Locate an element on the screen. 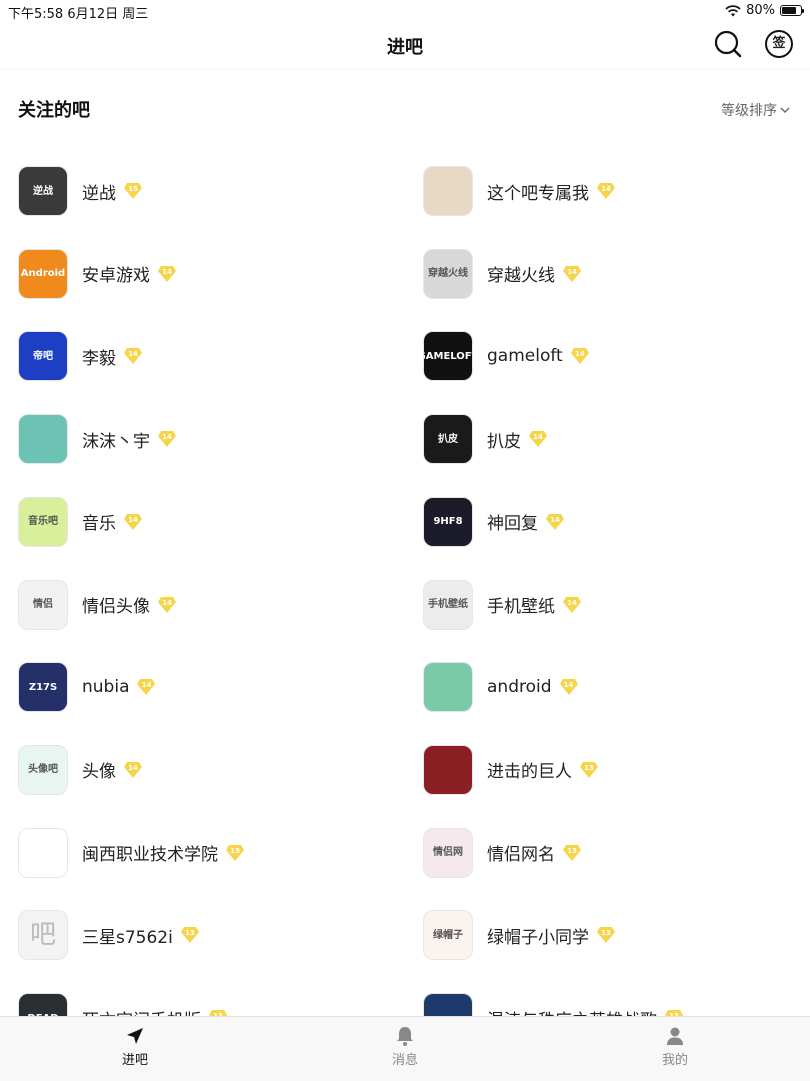  person-icon is located at coordinates (675, 1036).